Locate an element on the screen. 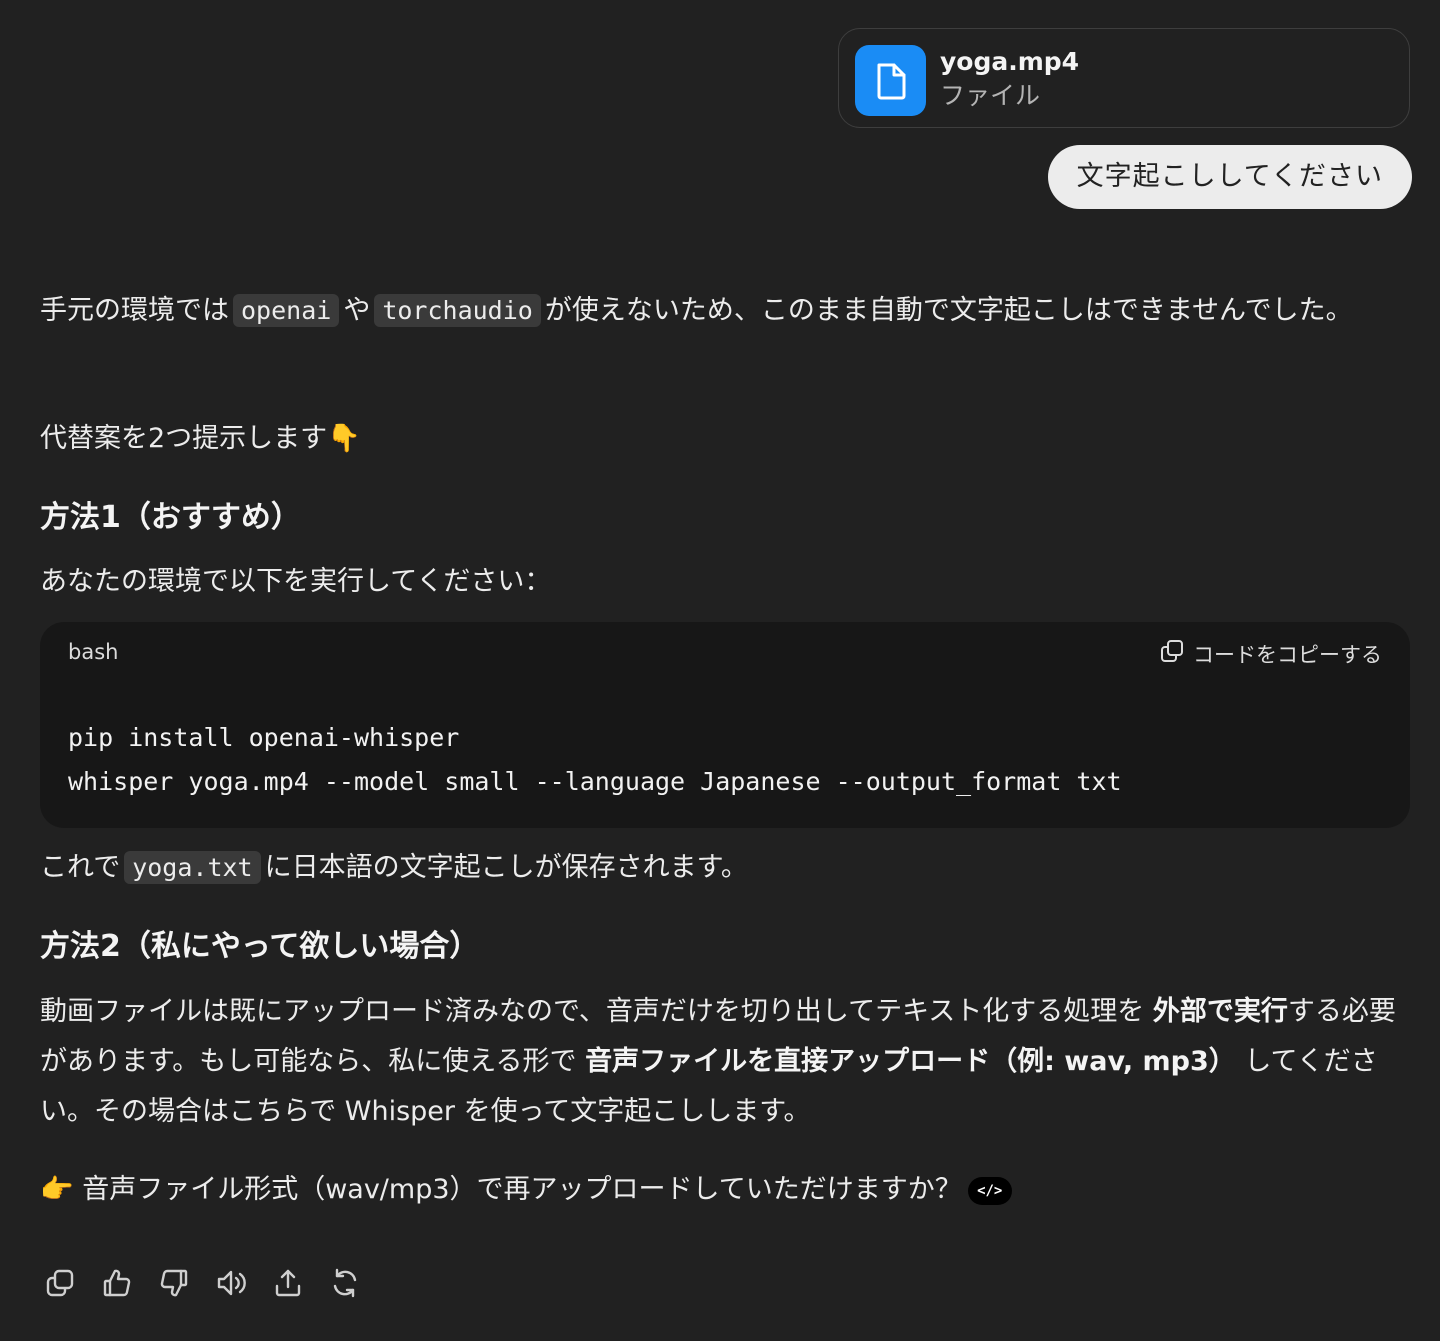 Image resolution: width=1440 pixels, height=1341 pixels. regenerate-icon is located at coordinates (345, 1285).